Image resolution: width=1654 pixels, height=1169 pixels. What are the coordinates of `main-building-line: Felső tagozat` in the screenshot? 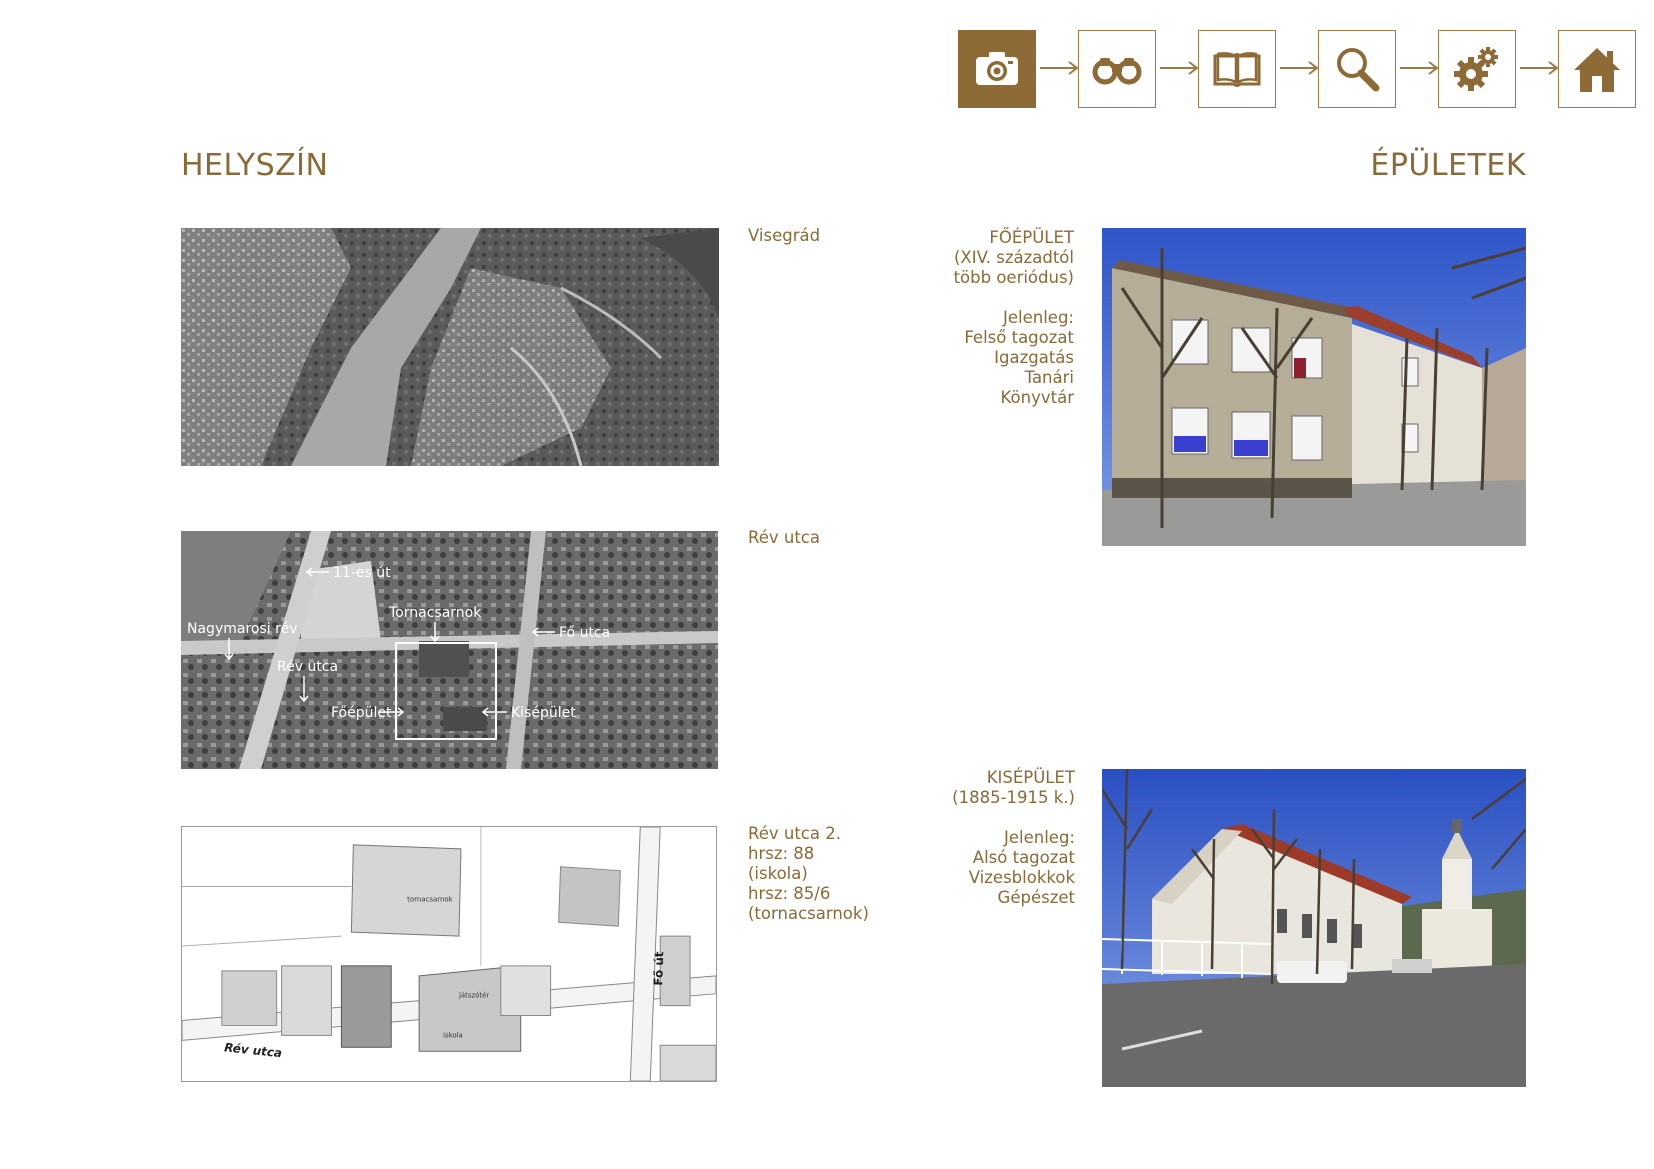 It's located at (1019, 337).